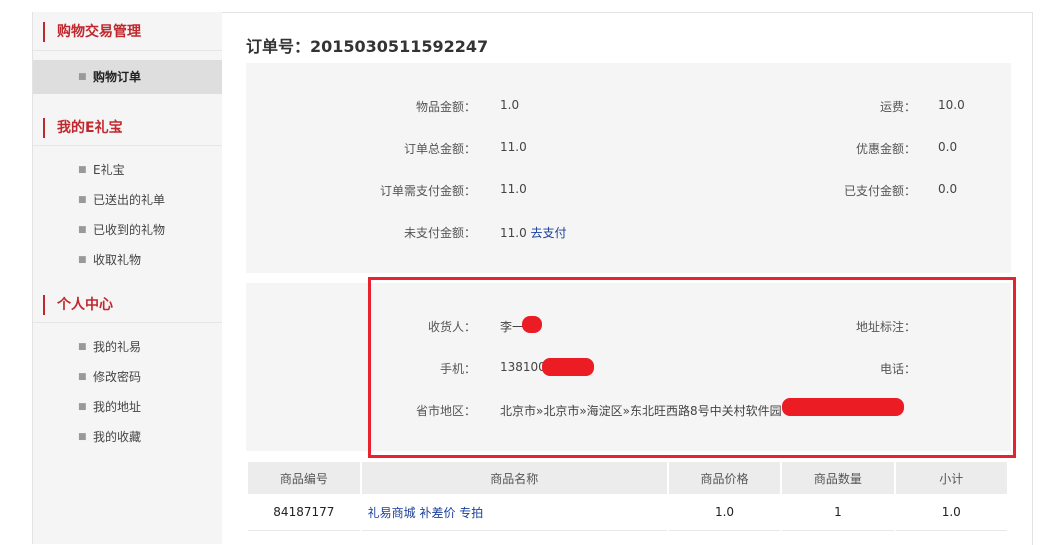 The height and width of the screenshot is (545, 1043). Describe the element at coordinates (426, 513) in the screenshot. I see `product-name-link: 礼易商城 补差价 专拍` at that location.